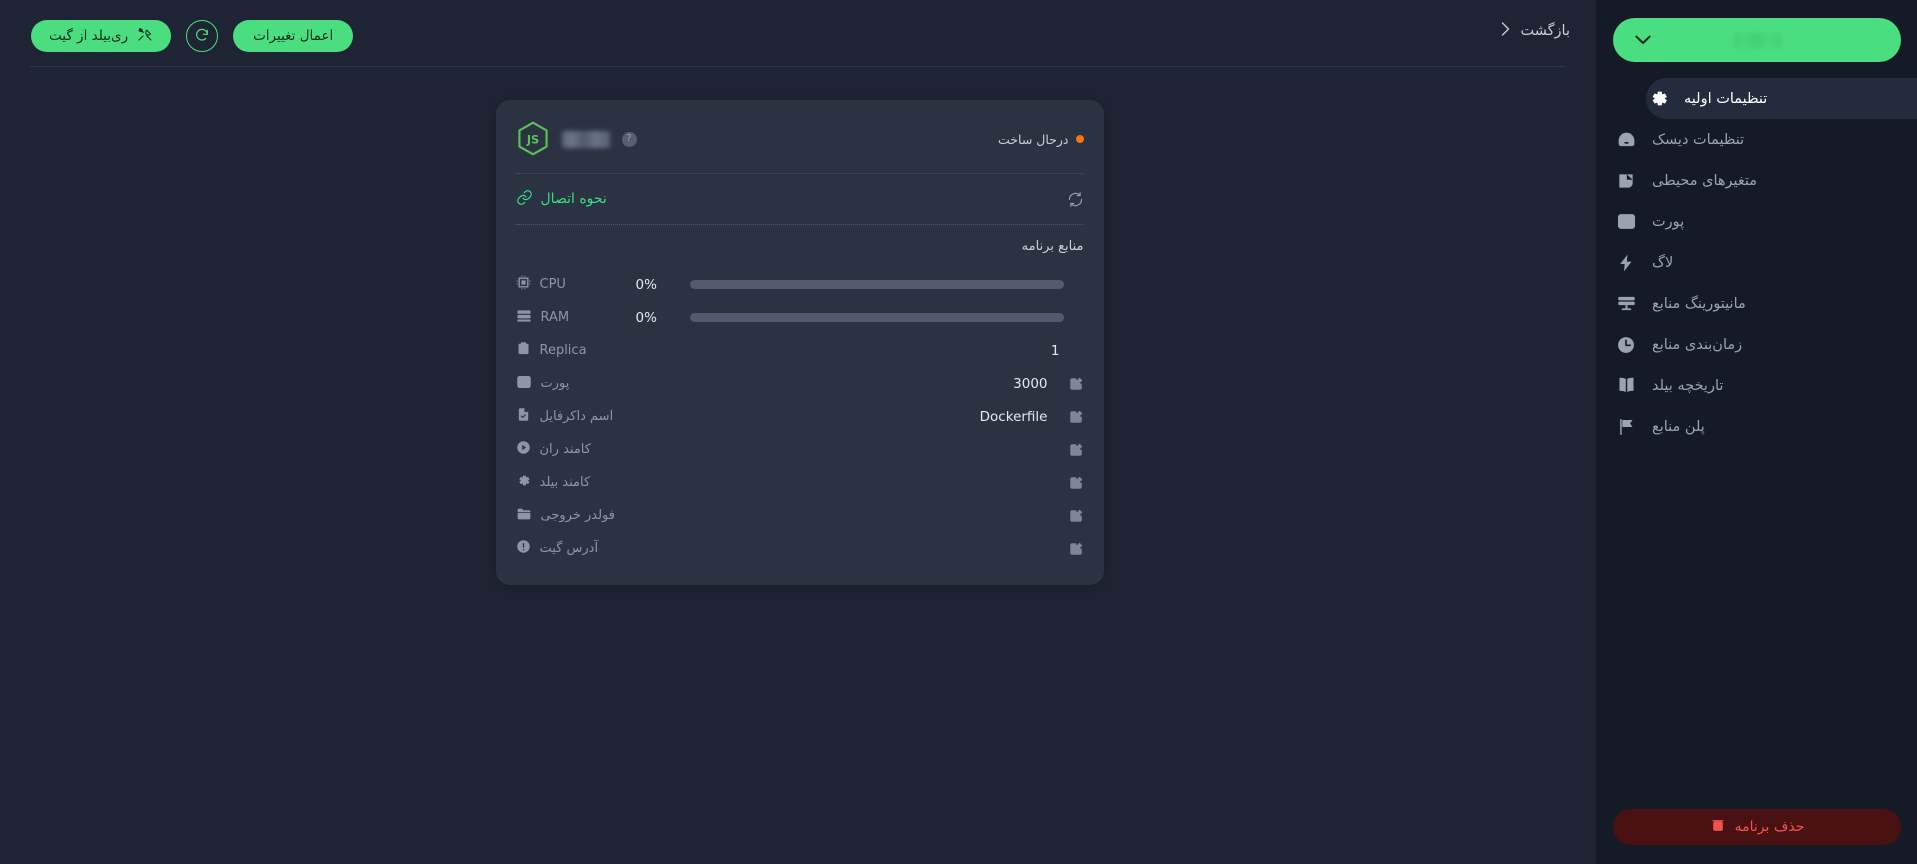 The width and height of the screenshot is (1917, 864). What do you see at coordinates (1718, 827) in the screenshot?
I see `trash-icon` at bounding box center [1718, 827].